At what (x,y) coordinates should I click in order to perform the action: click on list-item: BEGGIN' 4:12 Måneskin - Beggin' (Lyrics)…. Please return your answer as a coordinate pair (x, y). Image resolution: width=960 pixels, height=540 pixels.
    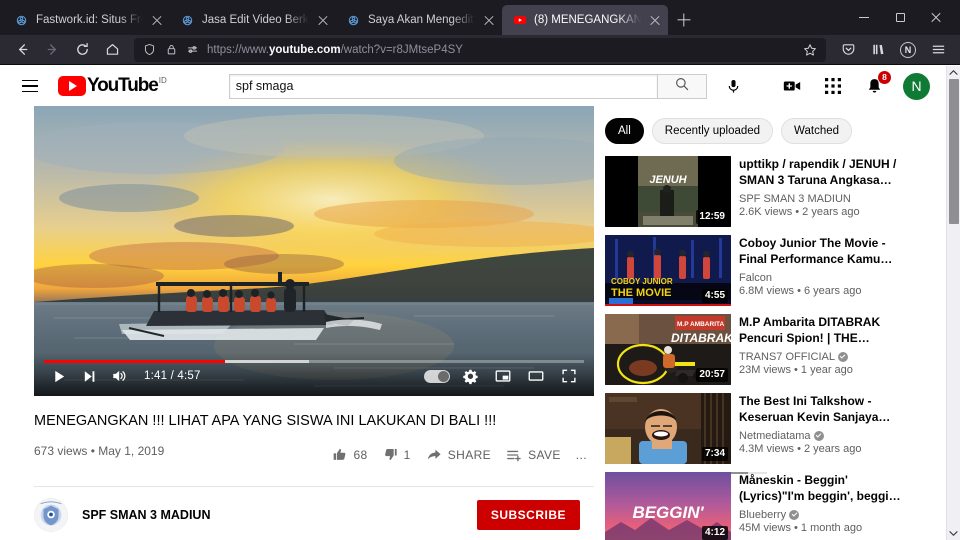
    Looking at the image, I should click on (755, 506).